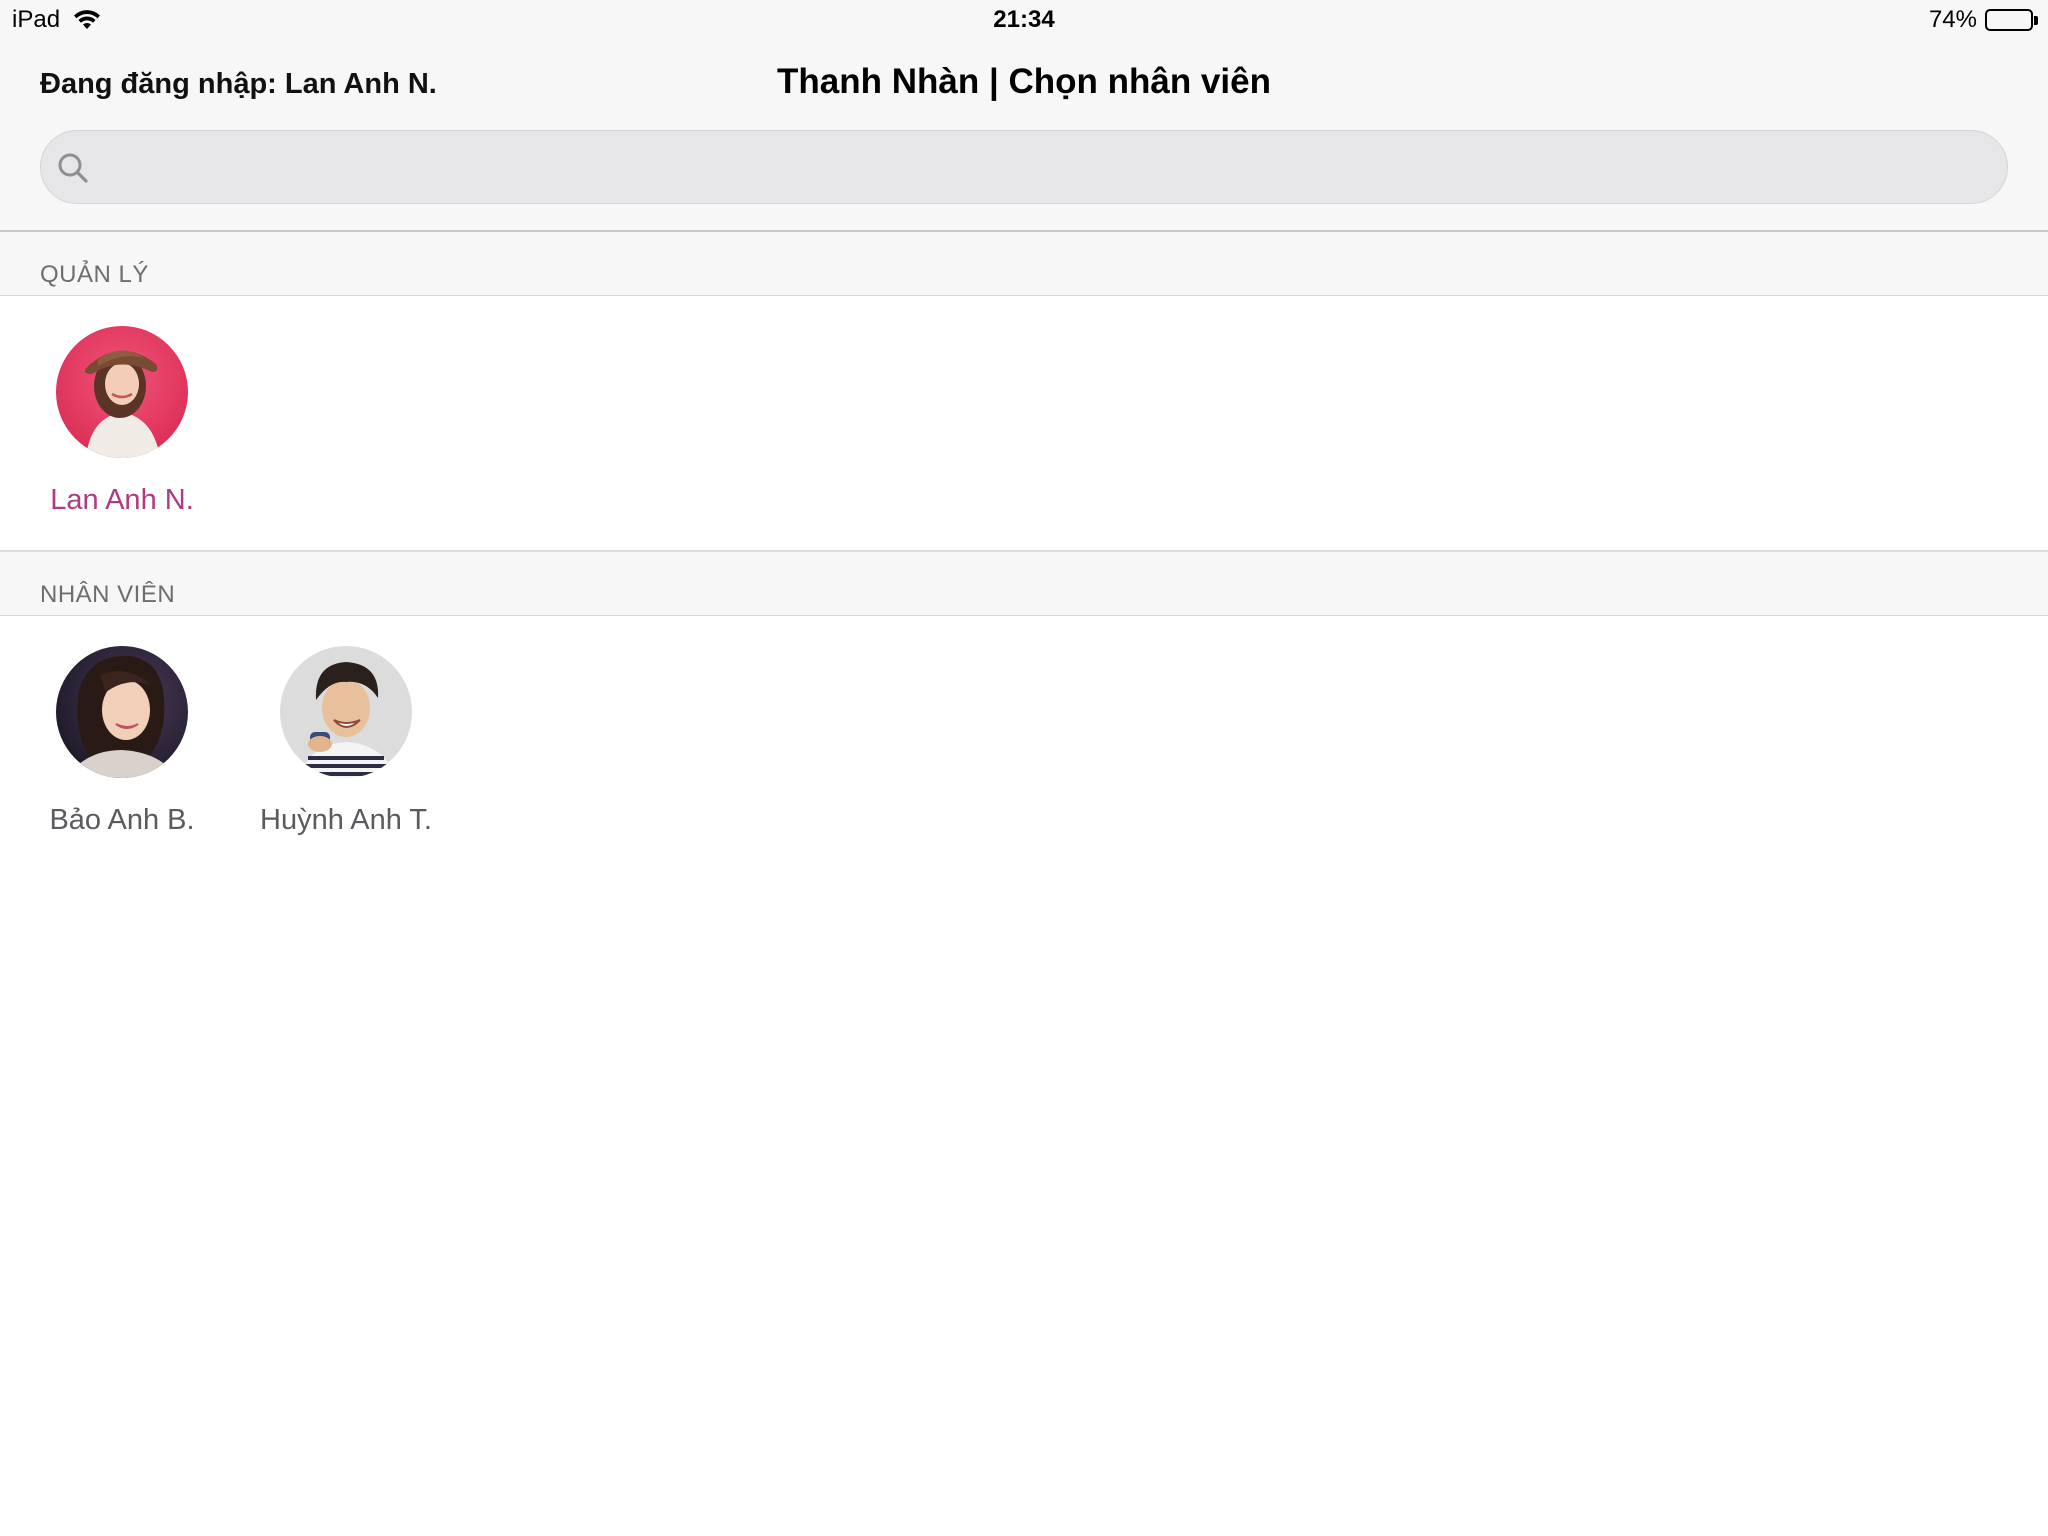 The height and width of the screenshot is (1536, 2048). I want to click on status-right: 74%, so click(1983, 20).